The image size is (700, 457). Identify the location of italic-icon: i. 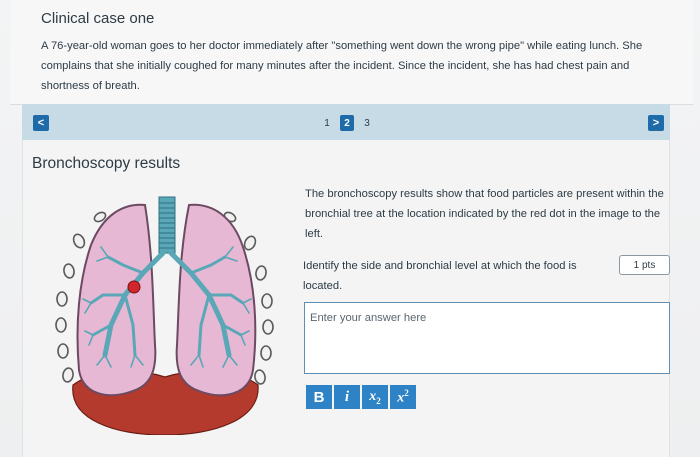
(347, 396).